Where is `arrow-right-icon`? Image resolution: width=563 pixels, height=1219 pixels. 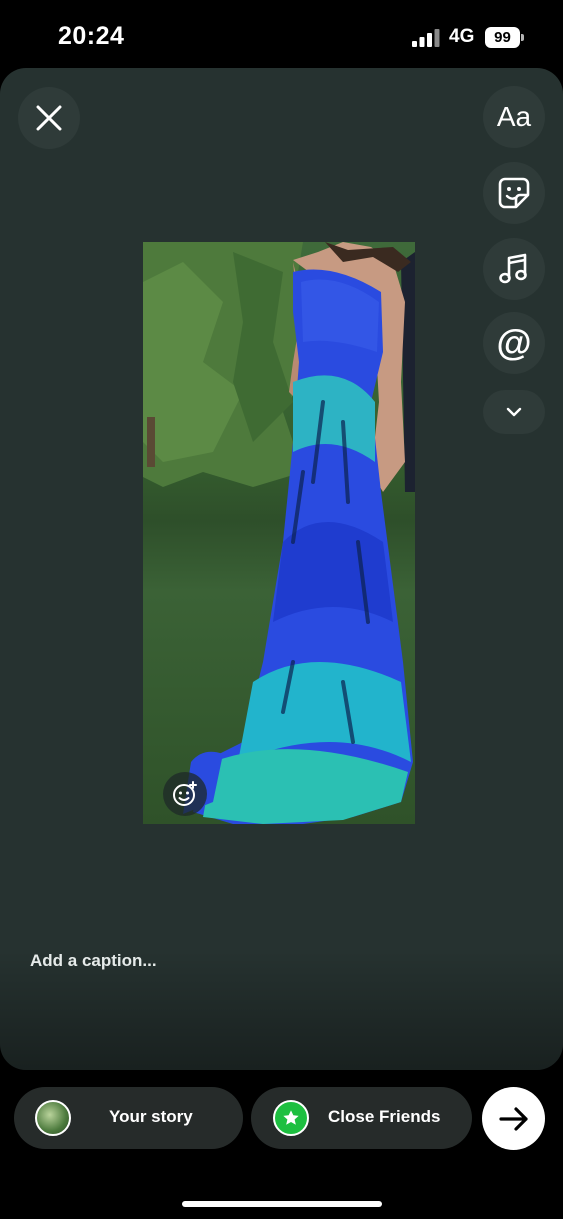 arrow-right-icon is located at coordinates (513, 1118).